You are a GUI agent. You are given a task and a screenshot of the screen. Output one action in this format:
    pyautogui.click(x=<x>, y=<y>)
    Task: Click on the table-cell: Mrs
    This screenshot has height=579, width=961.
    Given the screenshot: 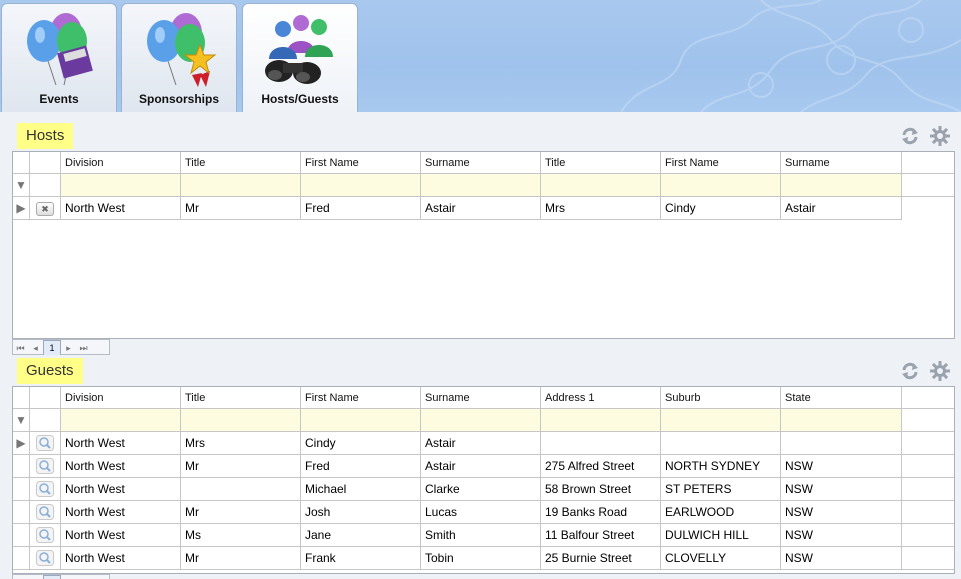 What is the action you would take?
    pyautogui.click(x=240, y=443)
    